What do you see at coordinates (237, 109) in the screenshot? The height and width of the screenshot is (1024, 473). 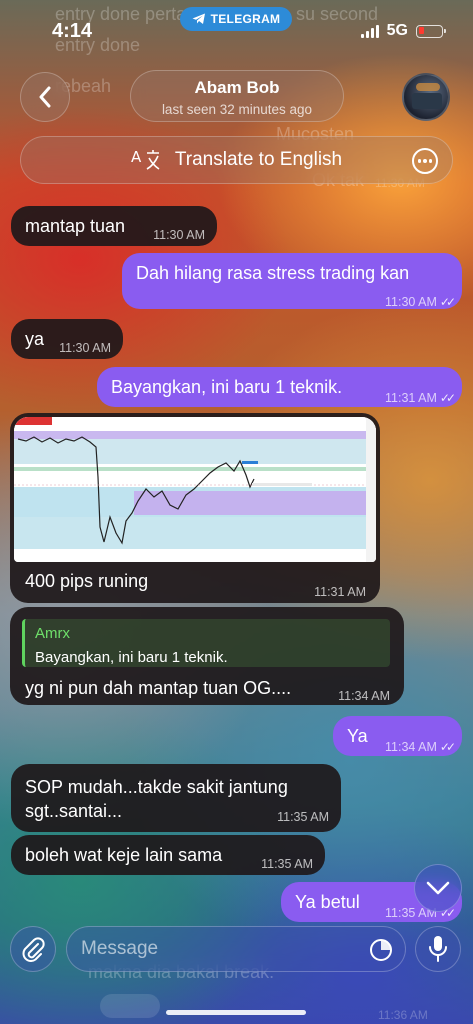 I see `last-seen-status: last seen 32 minutes ago` at bounding box center [237, 109].